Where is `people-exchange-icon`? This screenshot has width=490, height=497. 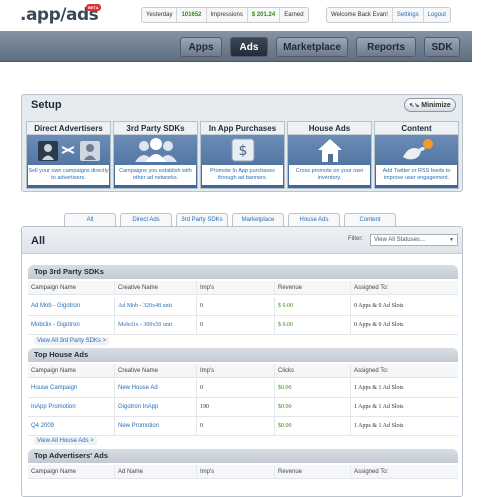
people-exchange-icon is located at coordinates (69, 150).